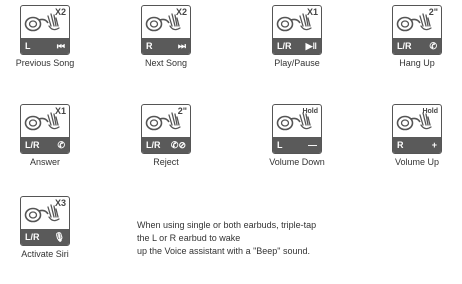 Image resolution: width=462 pixels, height=284 pixels. Describe the element at coordinates (417, 129) in the screenshot. I see `gesture-tile: Hold R +` at that location.